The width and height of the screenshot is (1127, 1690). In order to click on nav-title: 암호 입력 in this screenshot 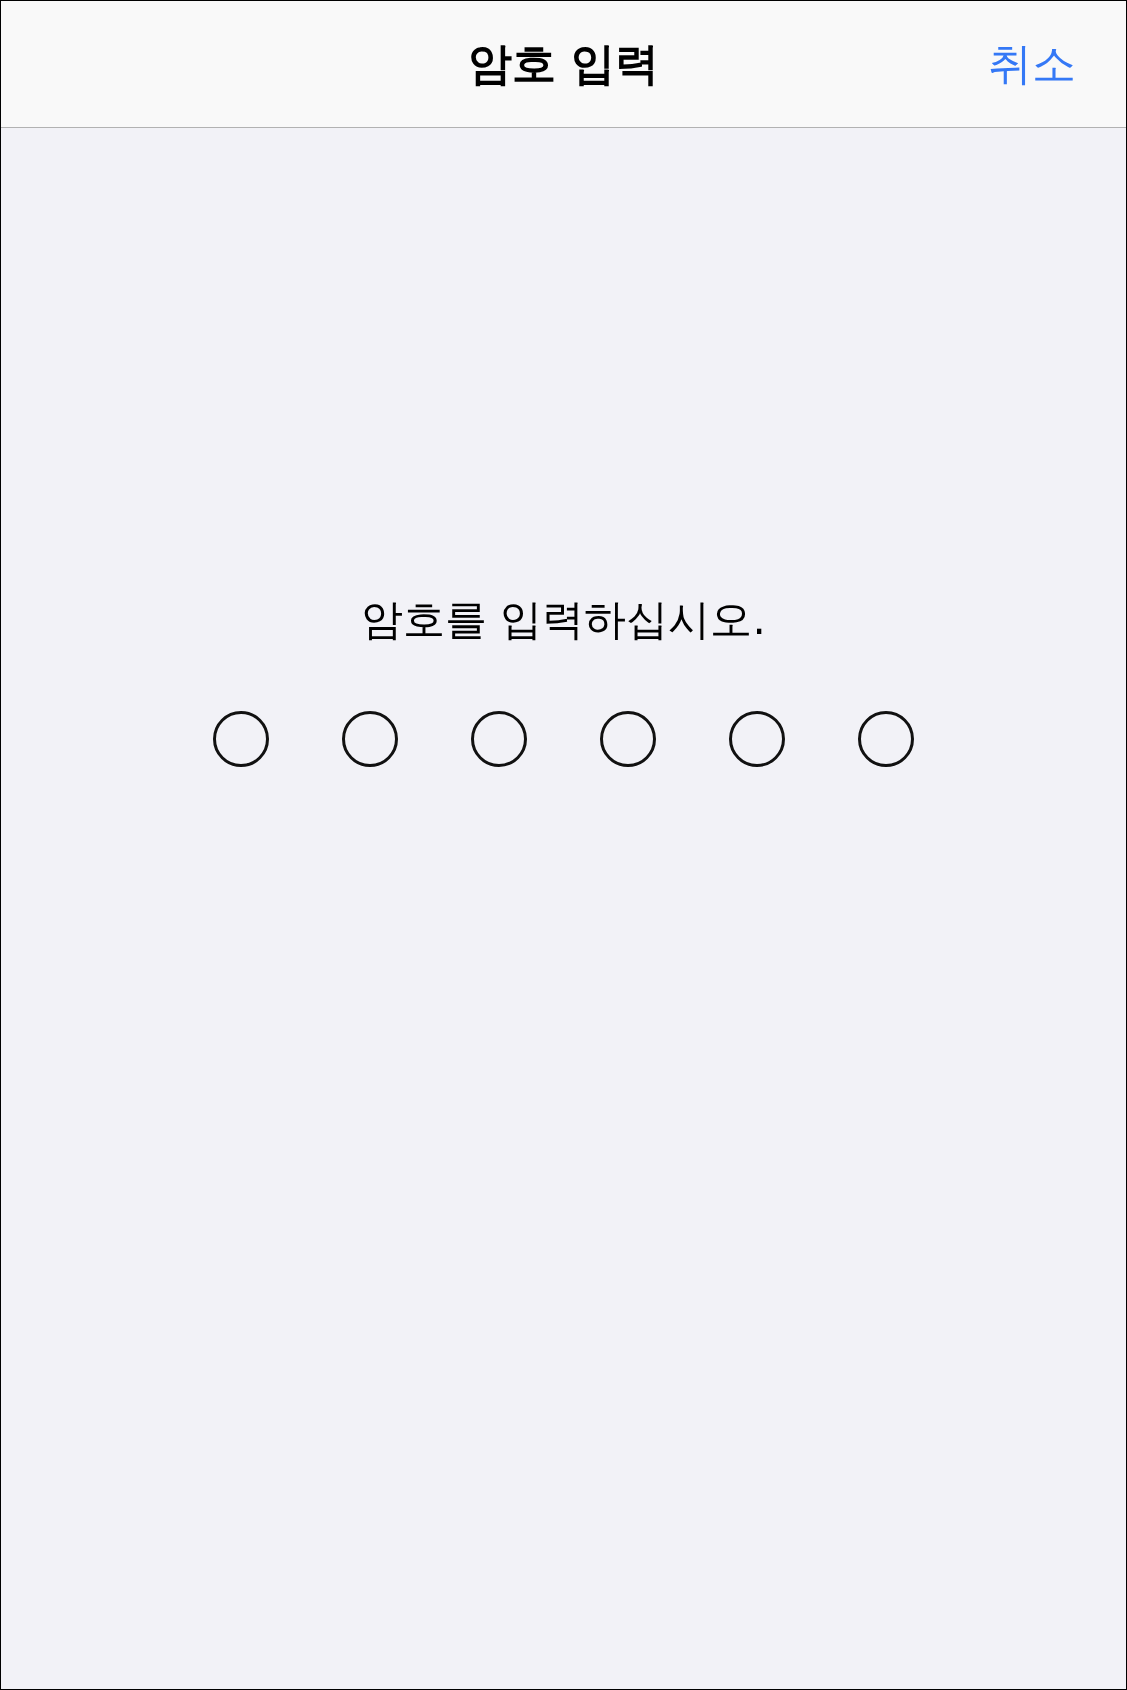, I will do `click(563, 64)`.